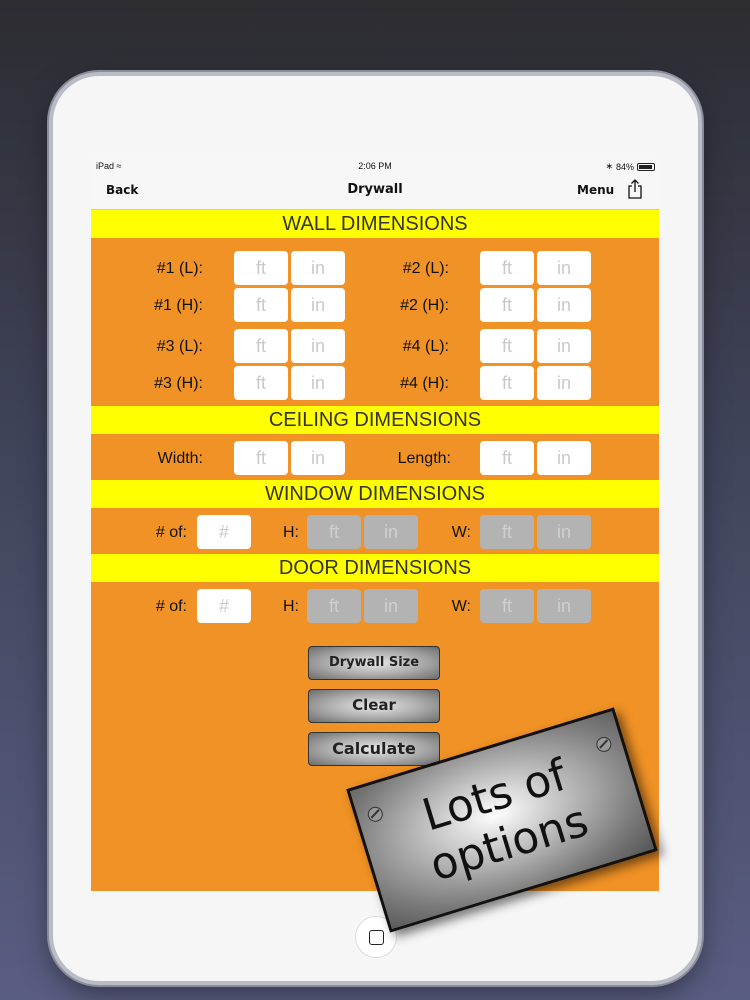 The height and width of the screenshot is (1000, 750). What do you see at coordinates (318, 305) in the screenshot?
I see `wall-1-height-in-input: in` at bounding box center [318, 305].